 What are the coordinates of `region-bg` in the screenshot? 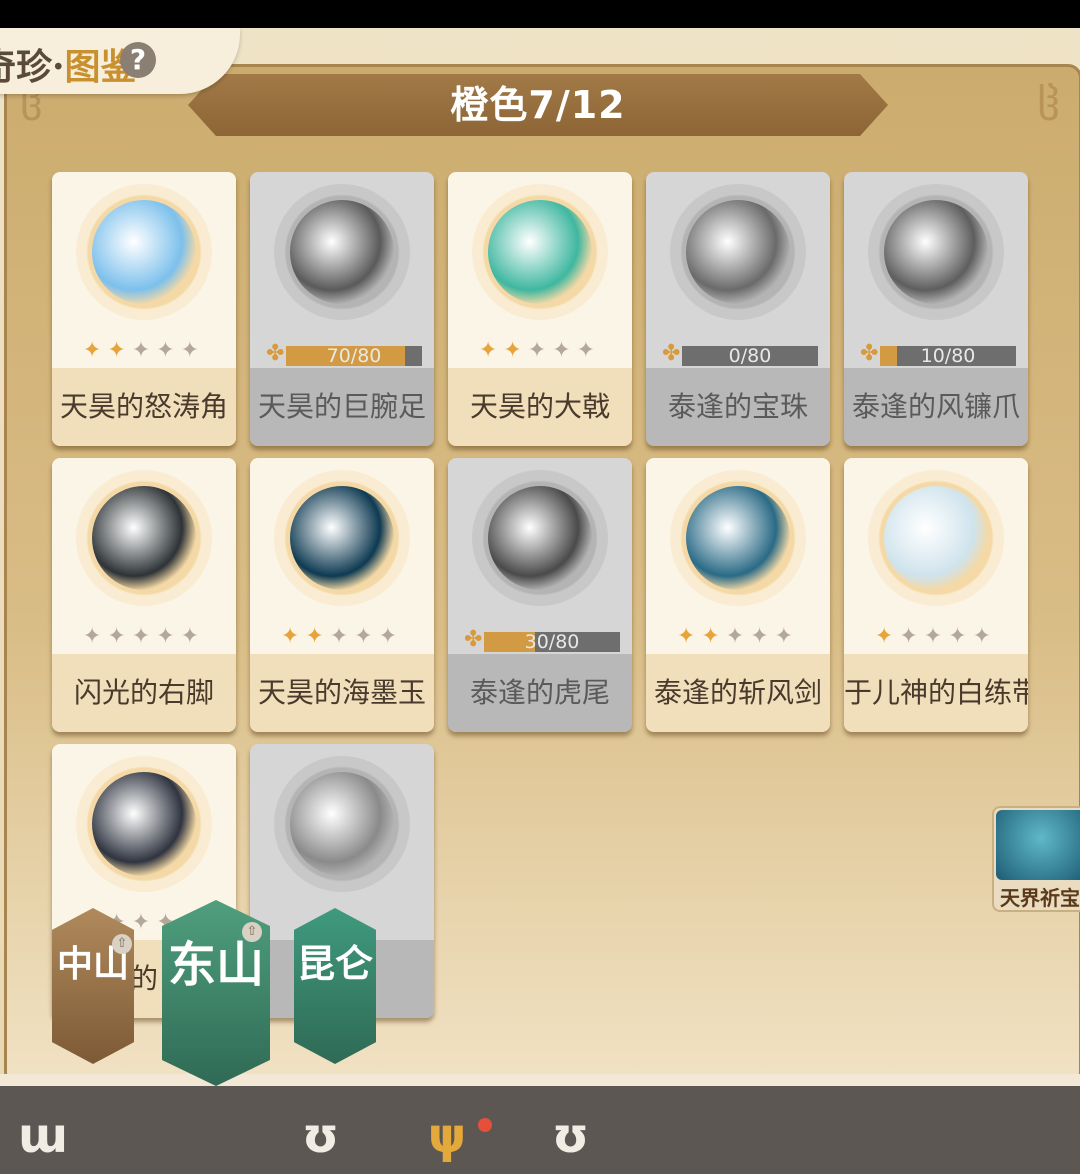 It's located at (335, 986).